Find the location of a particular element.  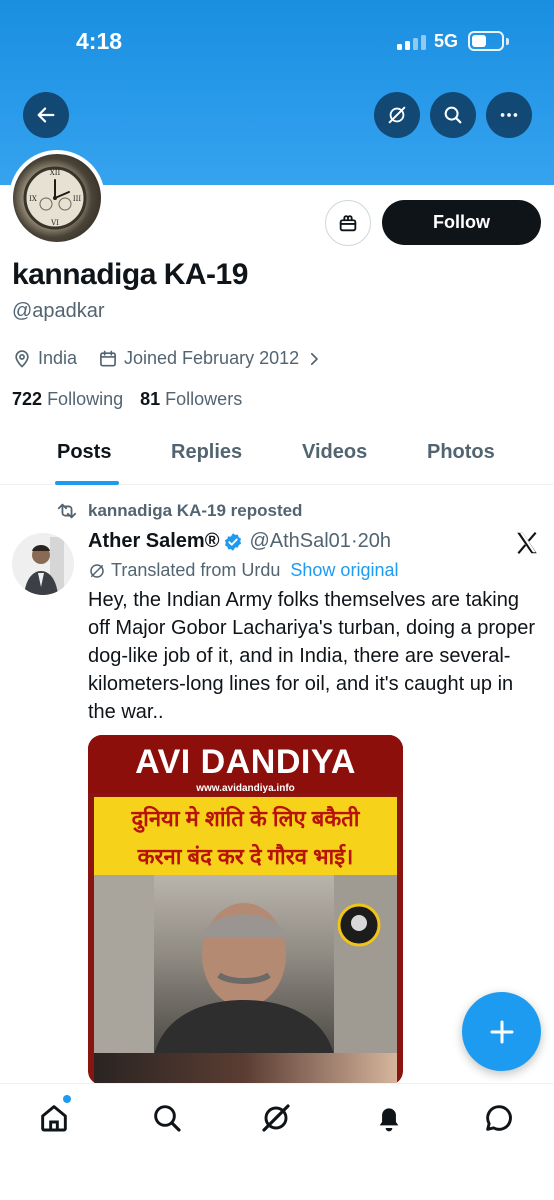

following-count: 722 is located at coordinates (27, 399).